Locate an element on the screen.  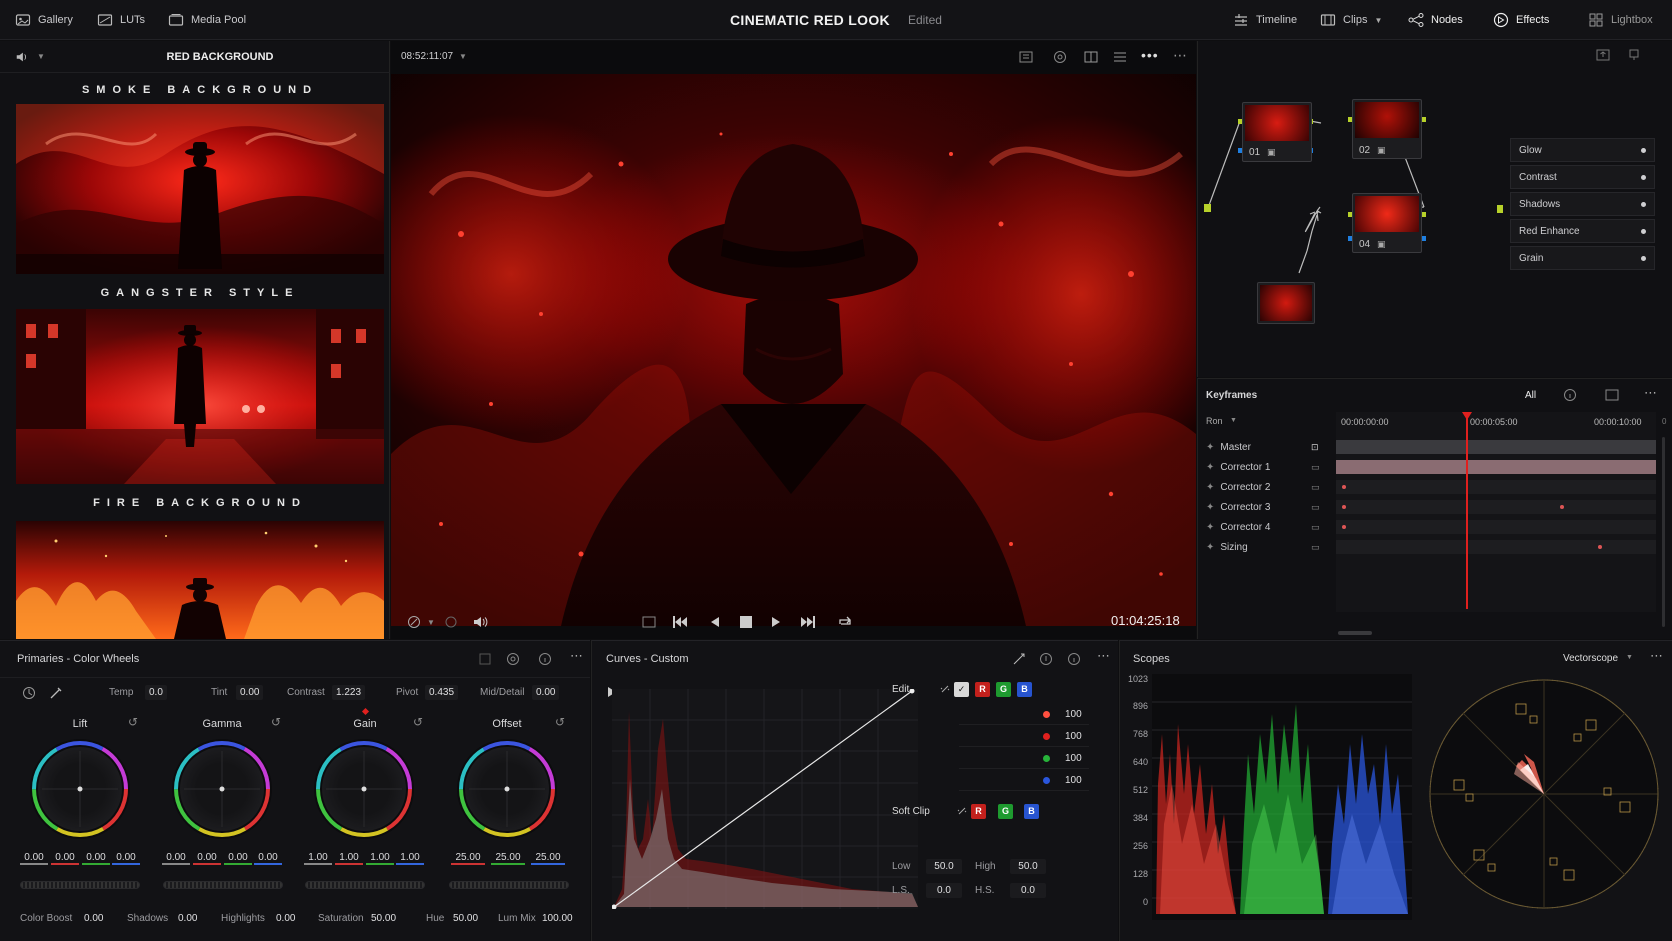
track-toggle-icon: ⊡ is located at coordinates (1315, 447).